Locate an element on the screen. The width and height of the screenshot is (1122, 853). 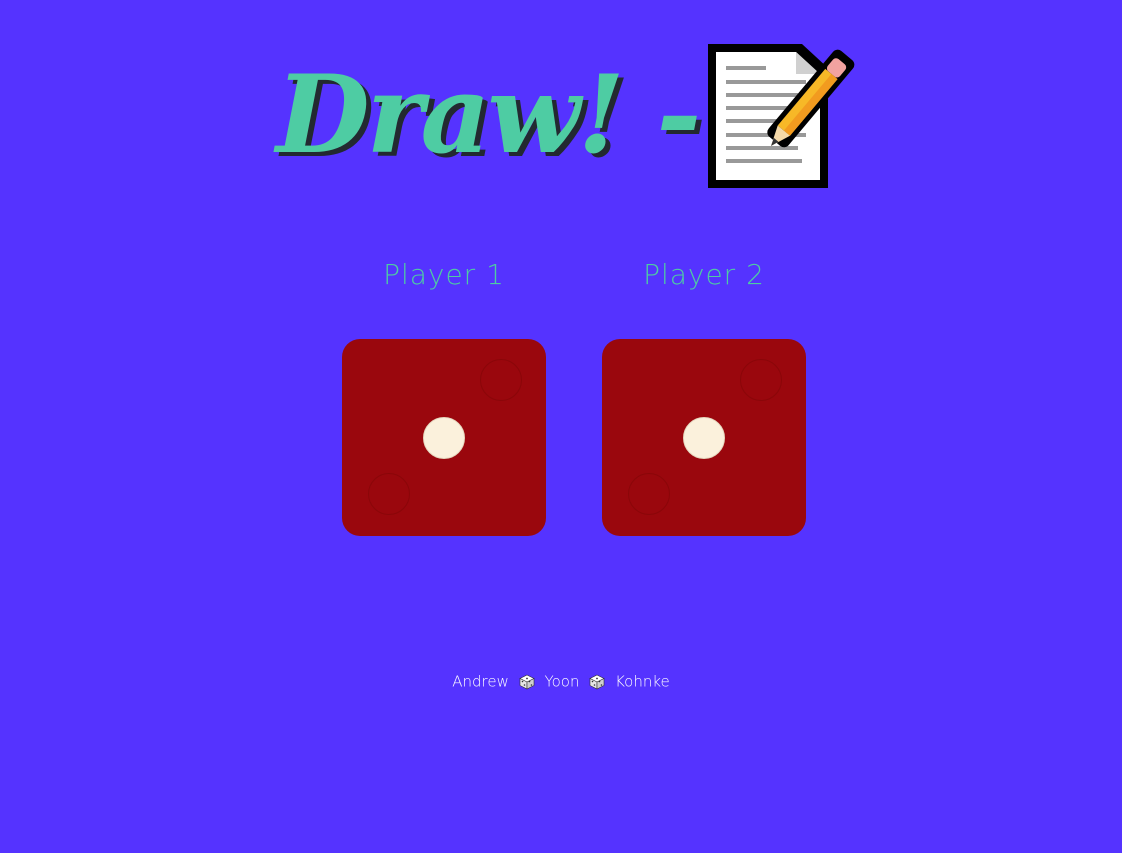
player-1-dice is located at coordinates (444, 437).